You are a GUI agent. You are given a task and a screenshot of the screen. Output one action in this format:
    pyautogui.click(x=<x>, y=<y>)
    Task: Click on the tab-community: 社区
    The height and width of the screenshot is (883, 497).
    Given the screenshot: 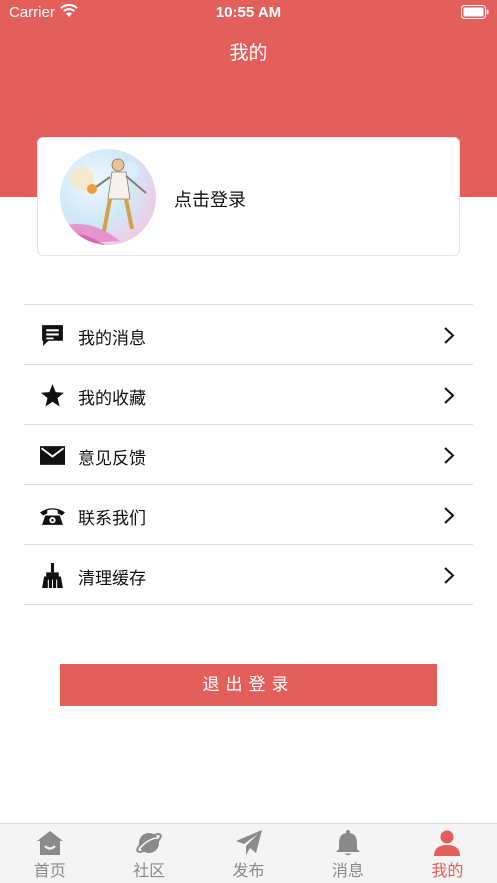 What is the action you would take?
    pyautogui.click(x=148, y=853)
    